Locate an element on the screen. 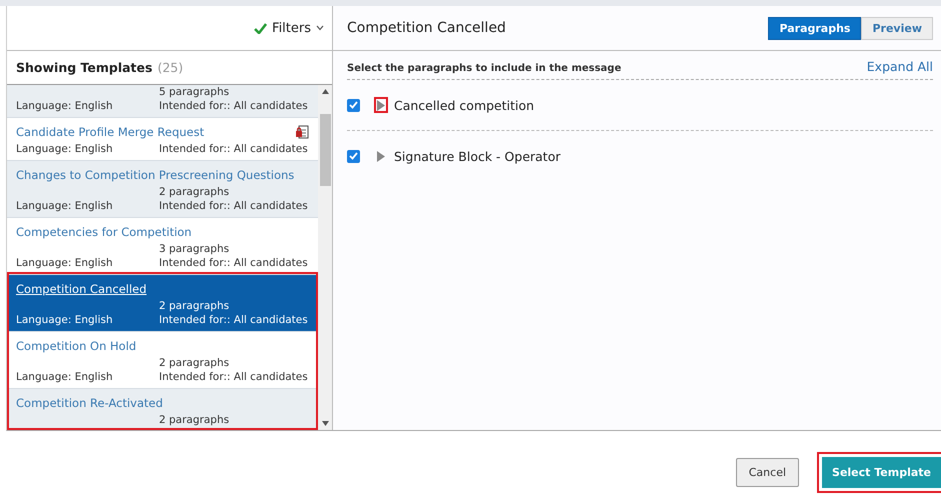  scrollbar is located at coordinates (325, 257).